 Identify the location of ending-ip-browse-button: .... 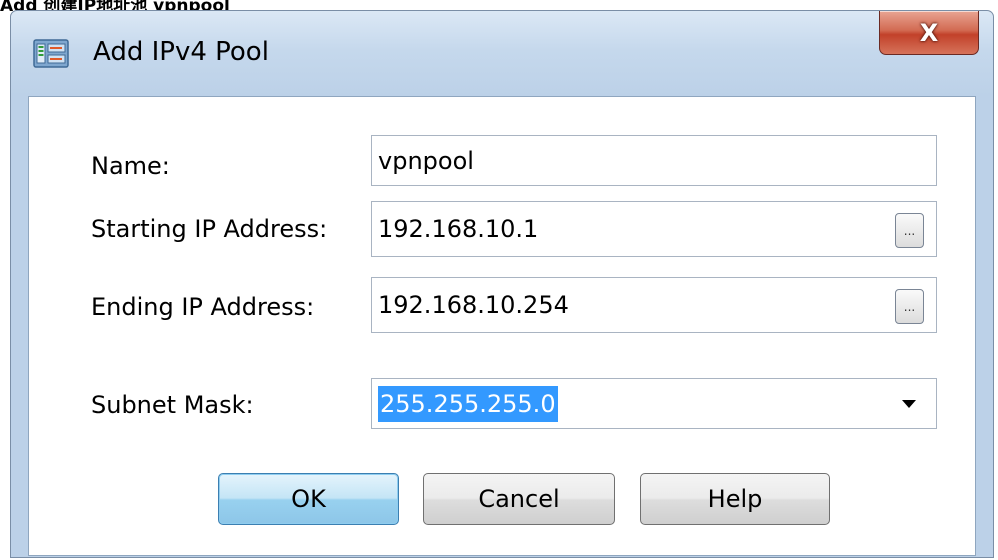
(909, 306).